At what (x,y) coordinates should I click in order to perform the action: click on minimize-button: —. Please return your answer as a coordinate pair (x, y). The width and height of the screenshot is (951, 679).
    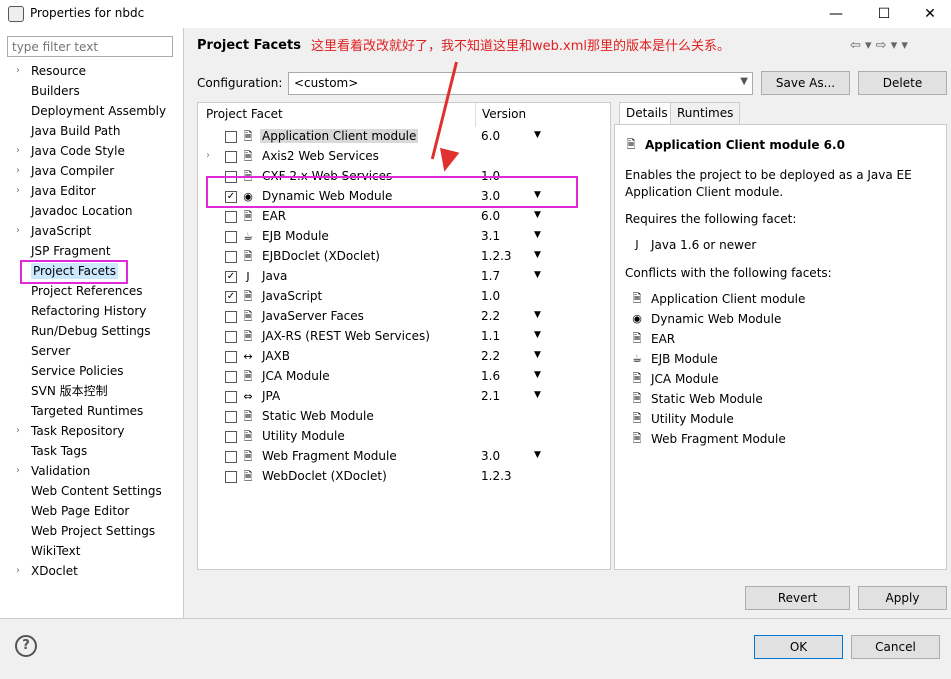
    Looking at the image, I should click on (836, 14).